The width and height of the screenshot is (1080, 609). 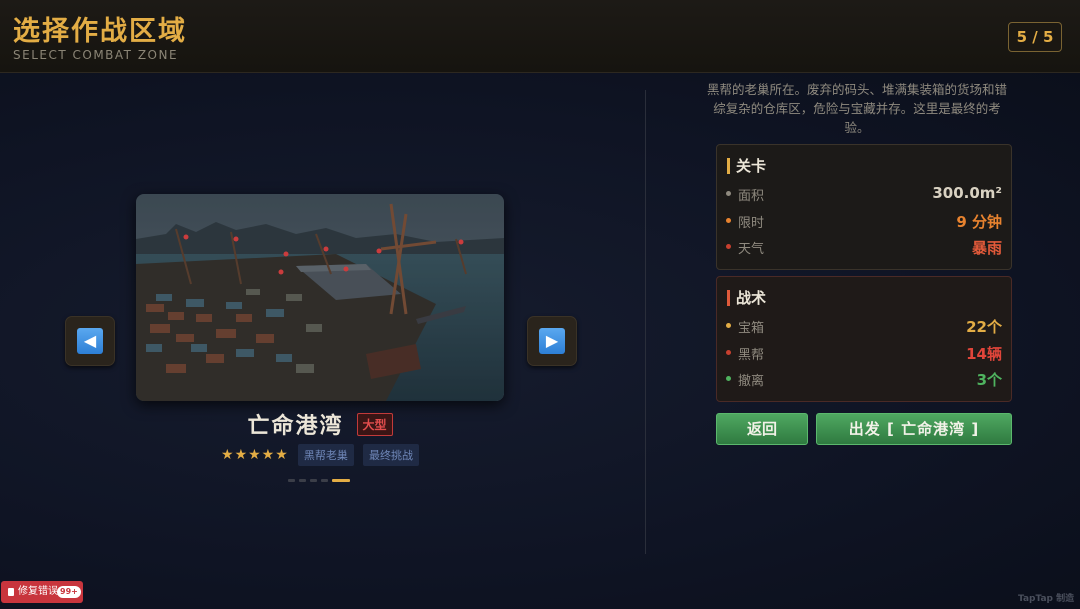 What do you see at coordinates (540, 36) in the screenshot?
I see `top-bar: 选择作战区域 SELECT COMBAT ZONE 5 / 5` at bounding box center [540, 36].